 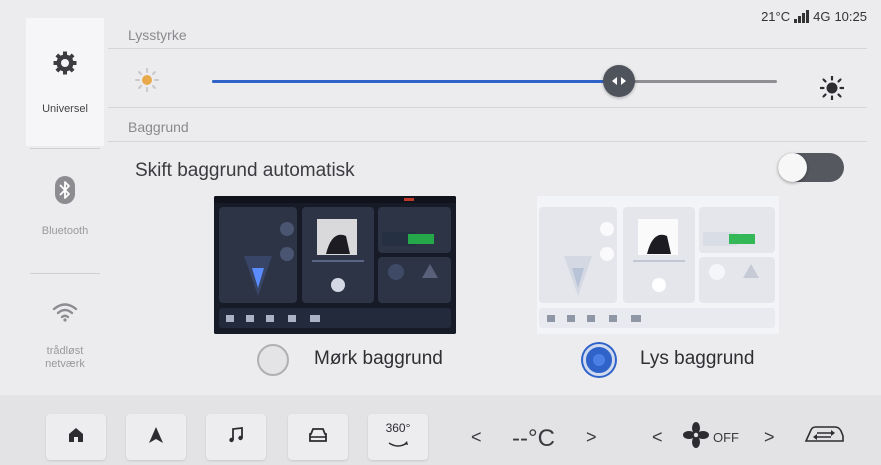 What do you see at coordinates (618, 81) in the screenshot?
I see `brightness-slider-handle` at bounding box center [618, 81].